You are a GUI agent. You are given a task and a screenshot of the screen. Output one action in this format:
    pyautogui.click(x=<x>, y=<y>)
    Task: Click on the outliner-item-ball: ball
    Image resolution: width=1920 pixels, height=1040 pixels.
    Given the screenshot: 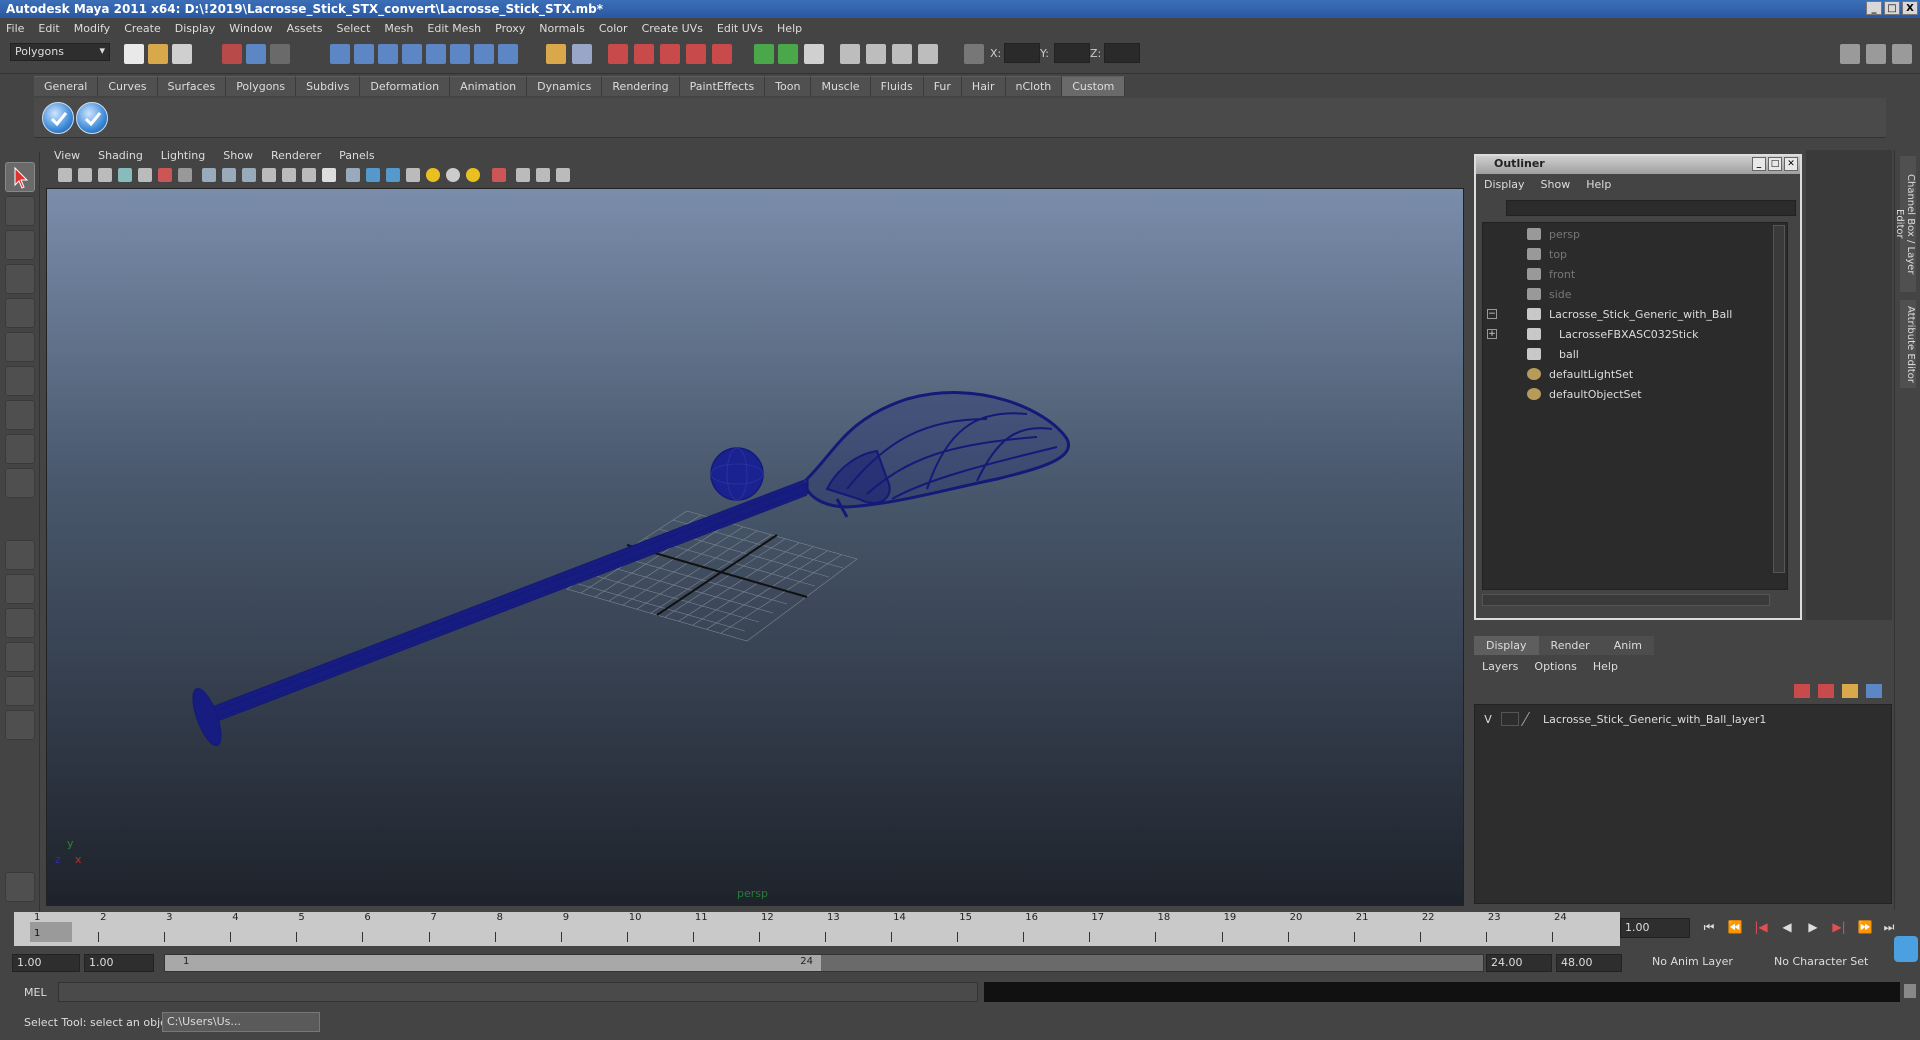 What is the action you would take?
    pyautogui.click(x=1553, y=354)
    